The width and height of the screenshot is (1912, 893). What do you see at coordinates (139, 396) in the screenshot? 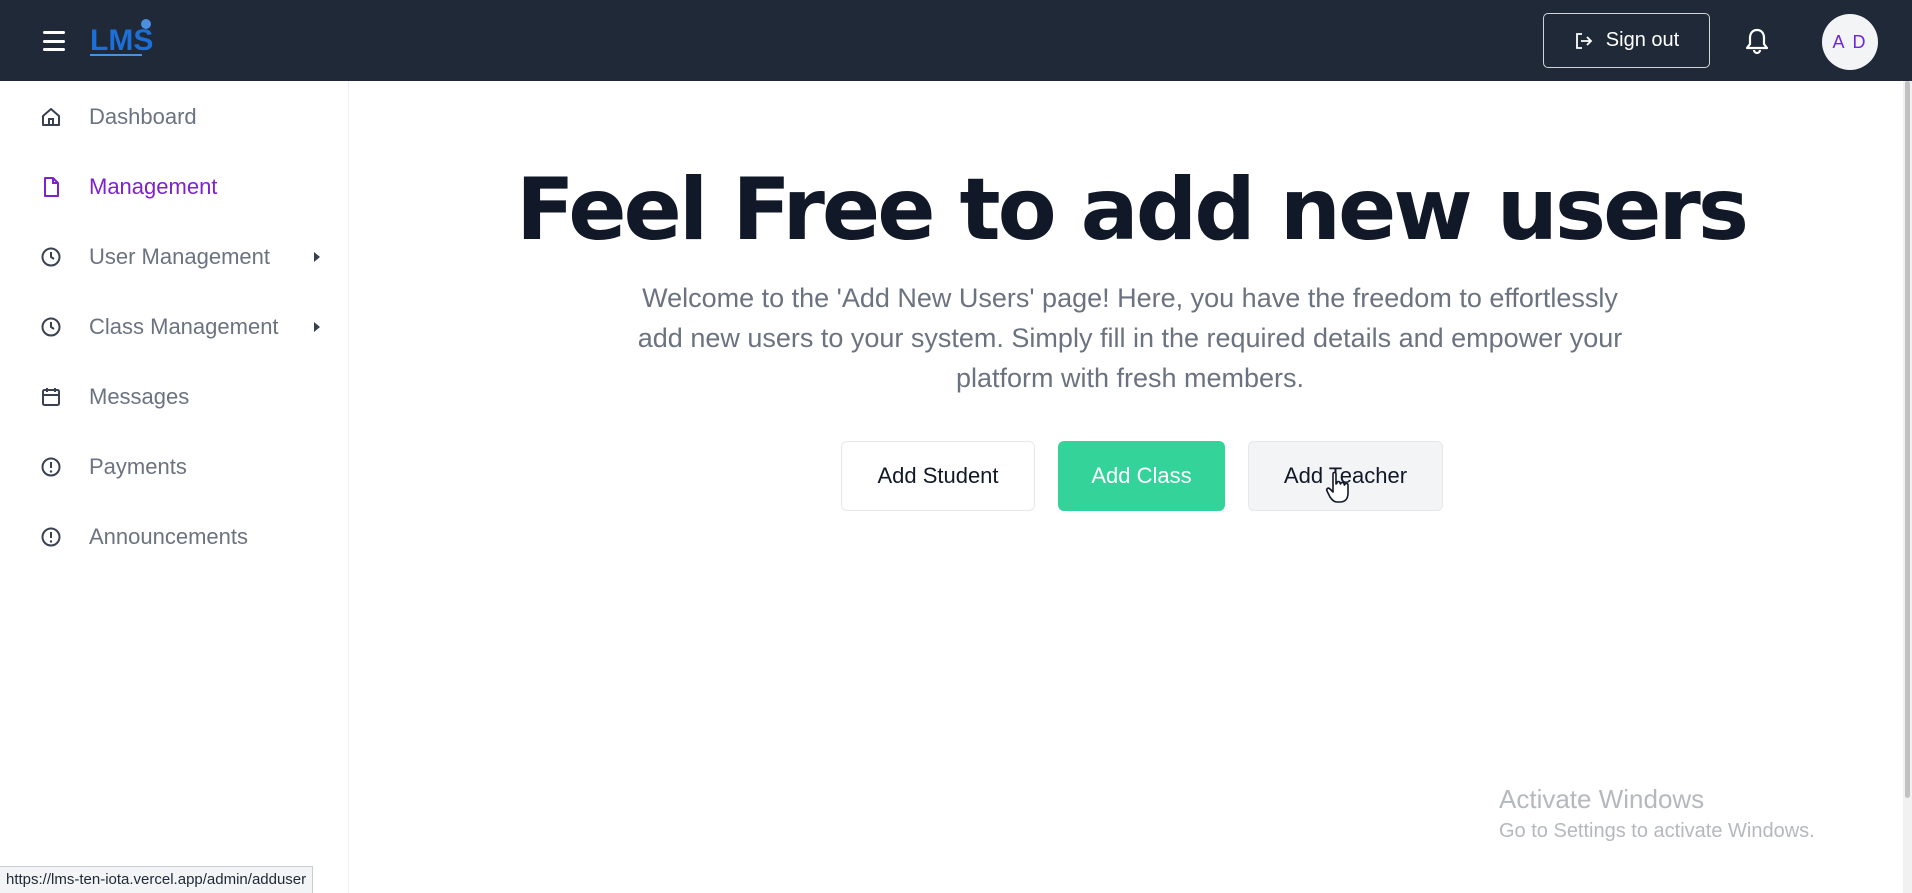
I see `sidebar-item-label: Messages` at bounding box center [139, 396].